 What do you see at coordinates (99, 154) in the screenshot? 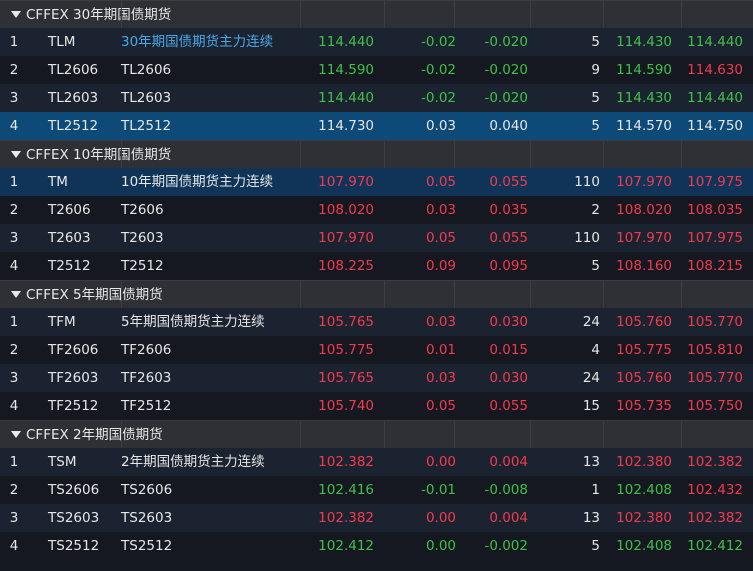
I see `group-title: CFFEX 10年期国债期货` at bounding box center [99, 154].